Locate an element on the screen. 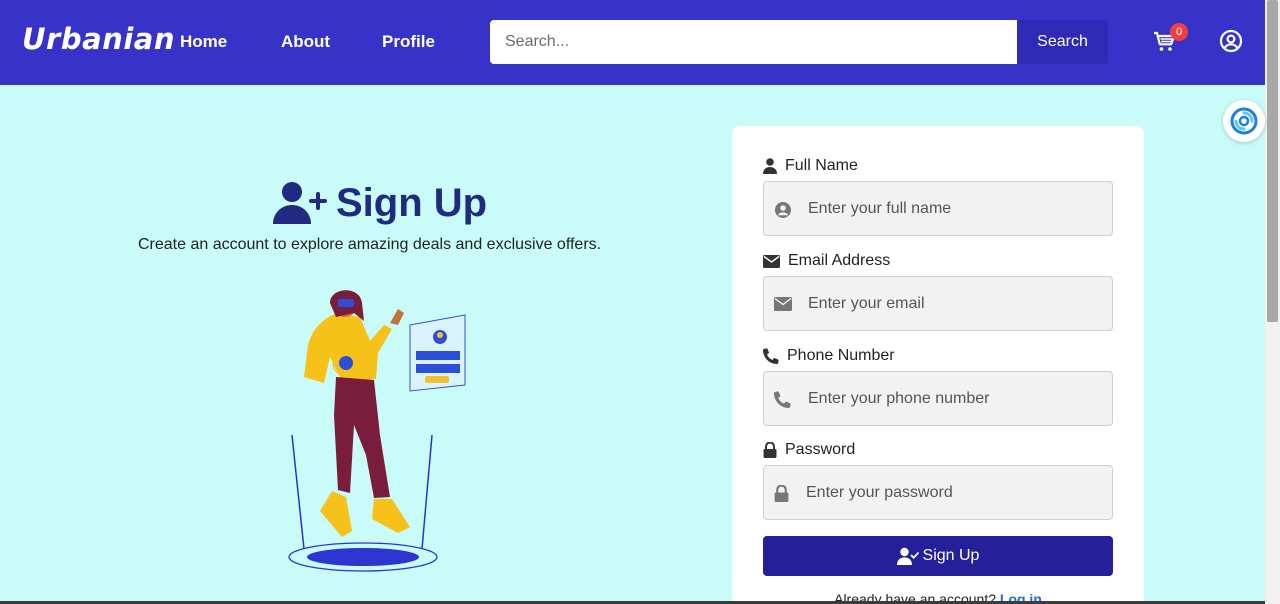 The height and width of the screenshot is (604, 1280). phone-icon is located at coordinates (771, 356).